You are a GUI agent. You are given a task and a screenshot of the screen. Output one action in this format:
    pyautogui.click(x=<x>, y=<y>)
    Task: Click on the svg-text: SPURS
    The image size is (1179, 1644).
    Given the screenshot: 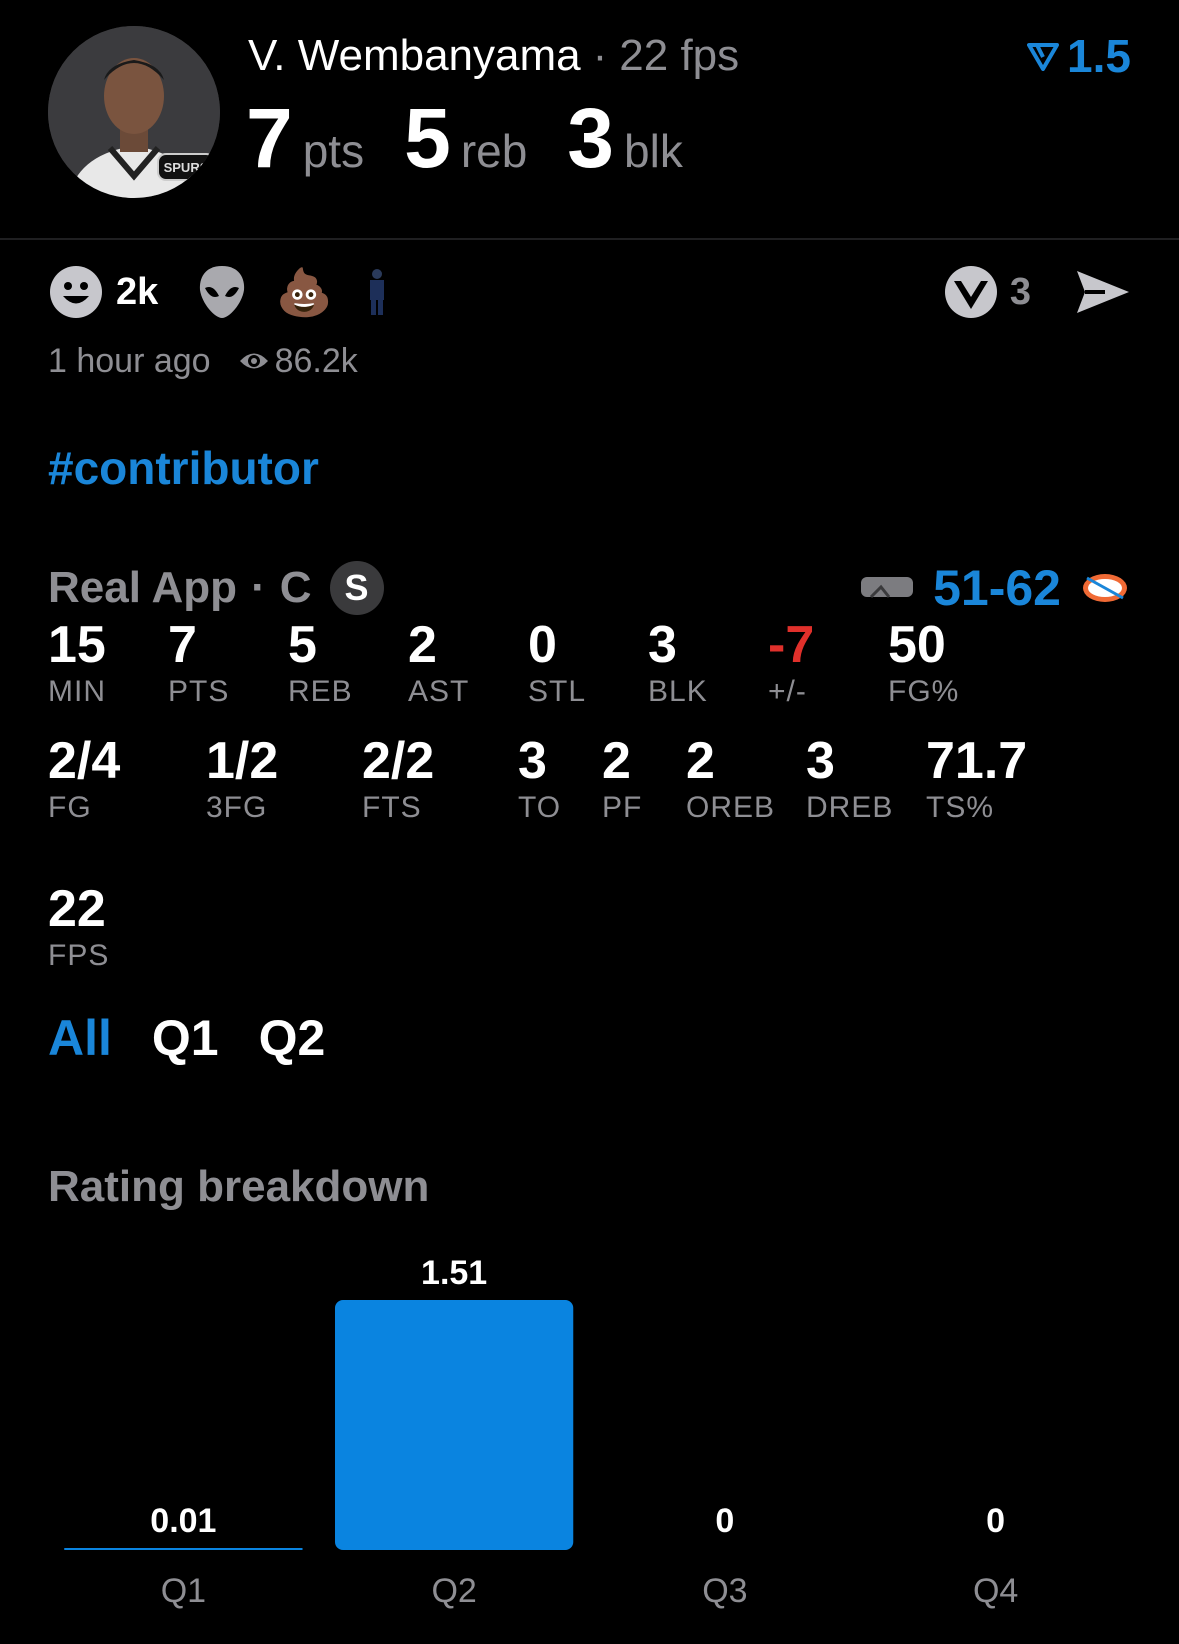 What is the action you would take?
    pyautogui.click(x=186, y=167)
    